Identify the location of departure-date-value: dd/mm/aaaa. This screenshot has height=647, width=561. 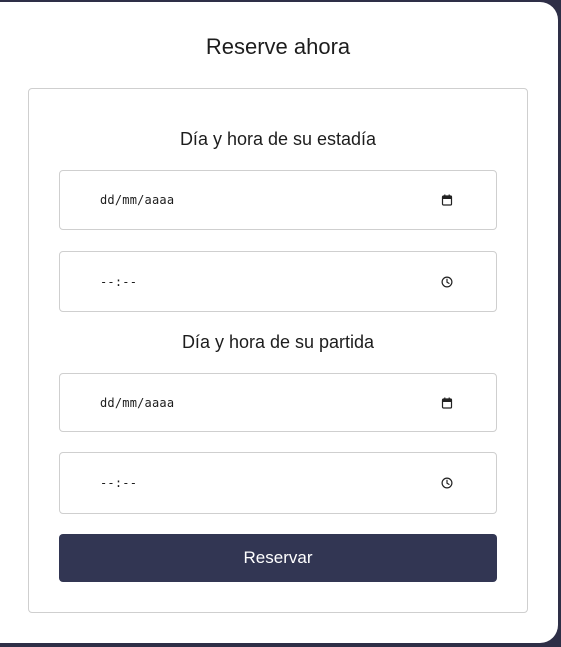
(137, 402).